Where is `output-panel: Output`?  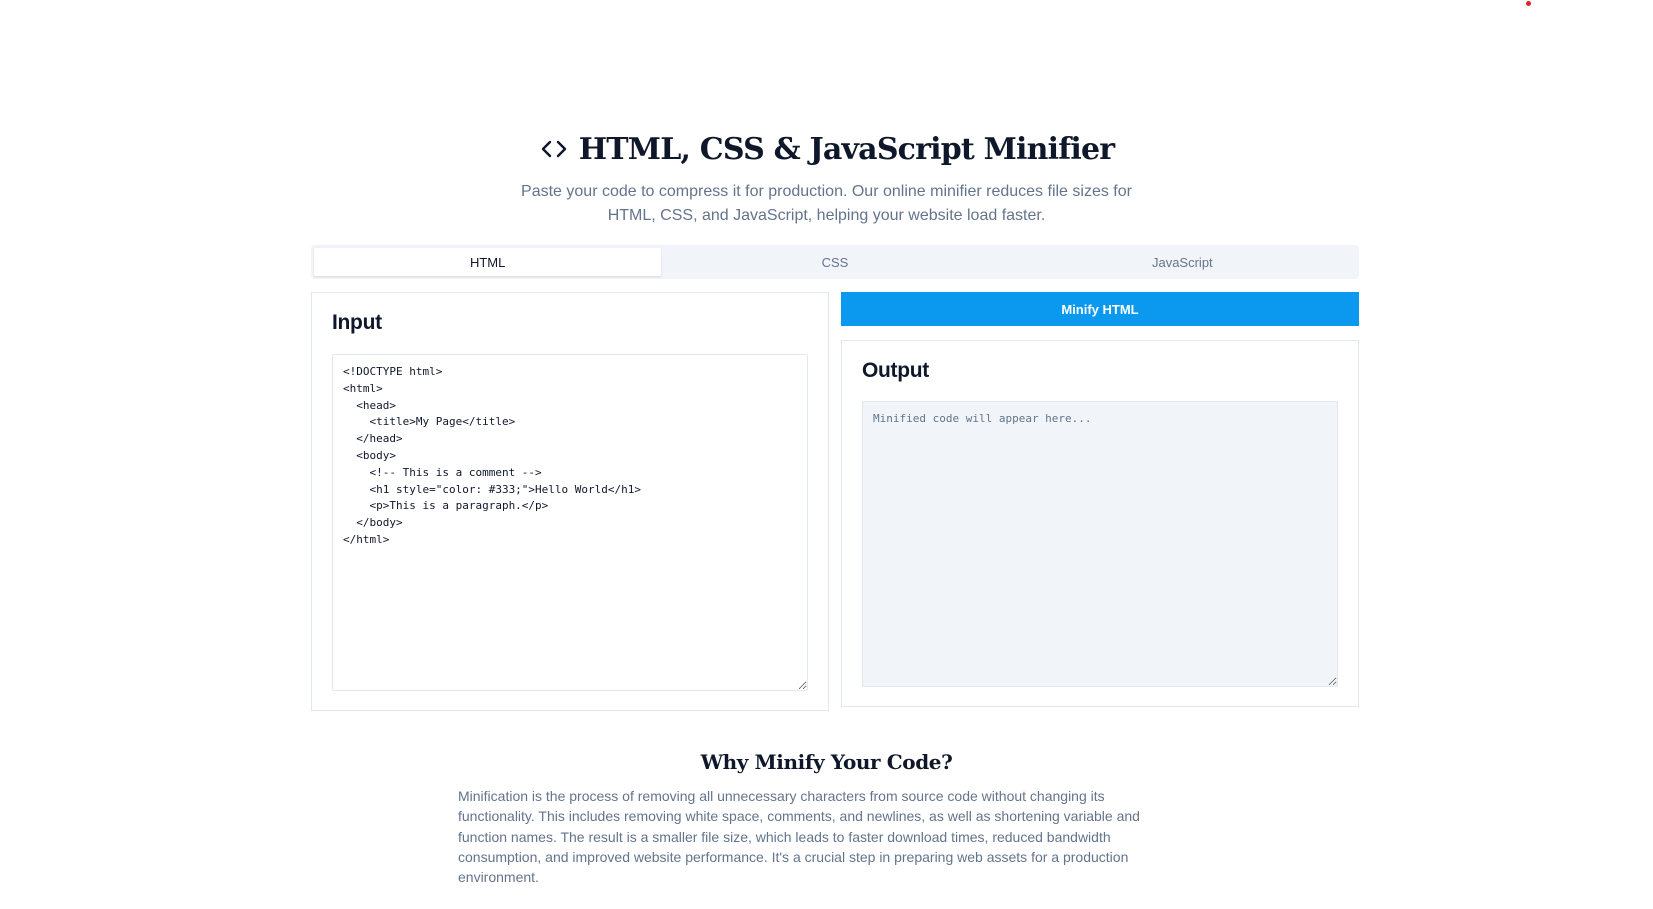
output-panel: Output is located at coordinates (1100, 523).